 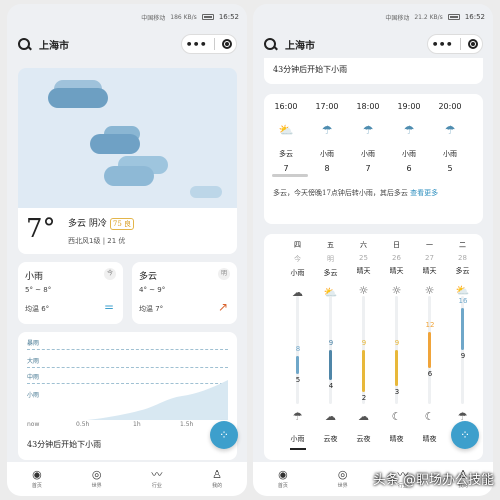 What do you see at coordinates (462, 245) in the screenshot?
I see `day-week: 二` at bounding box center [462, 245].